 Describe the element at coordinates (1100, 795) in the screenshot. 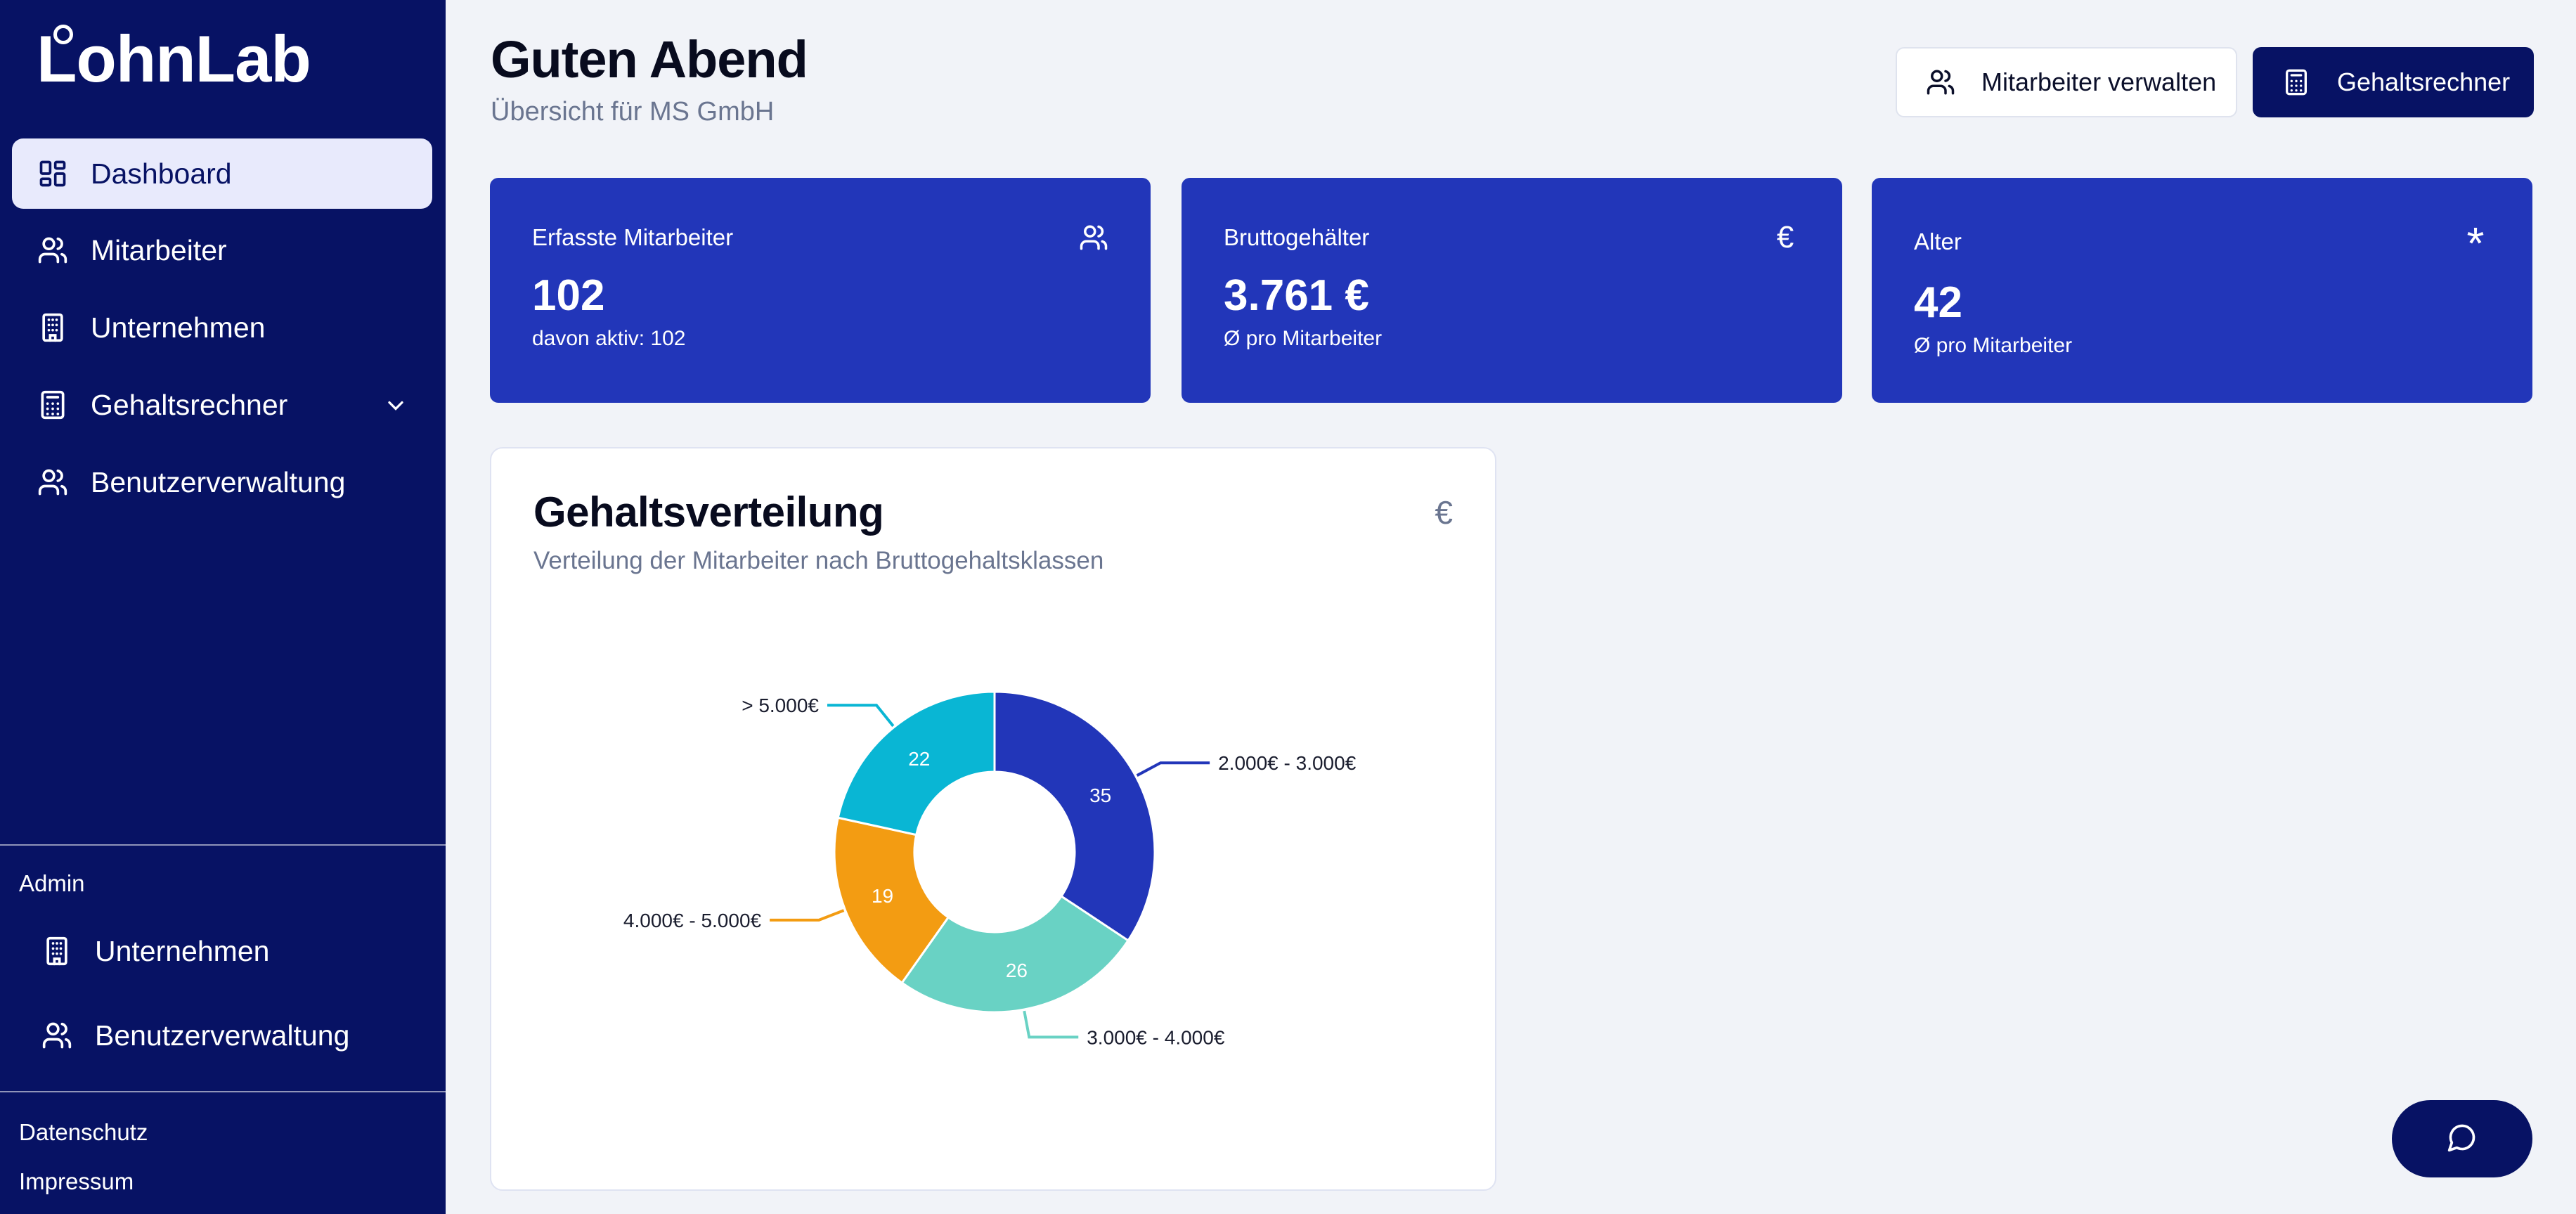

I see `data-label-2000-3000: 35` at that location.